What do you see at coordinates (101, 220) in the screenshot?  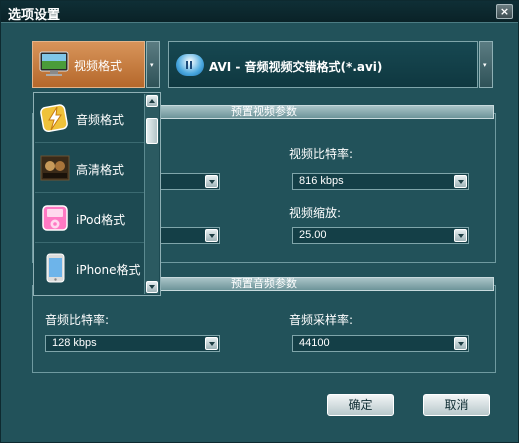 I see `list-item-label: iPod格式` at bounding box center [101, 220].